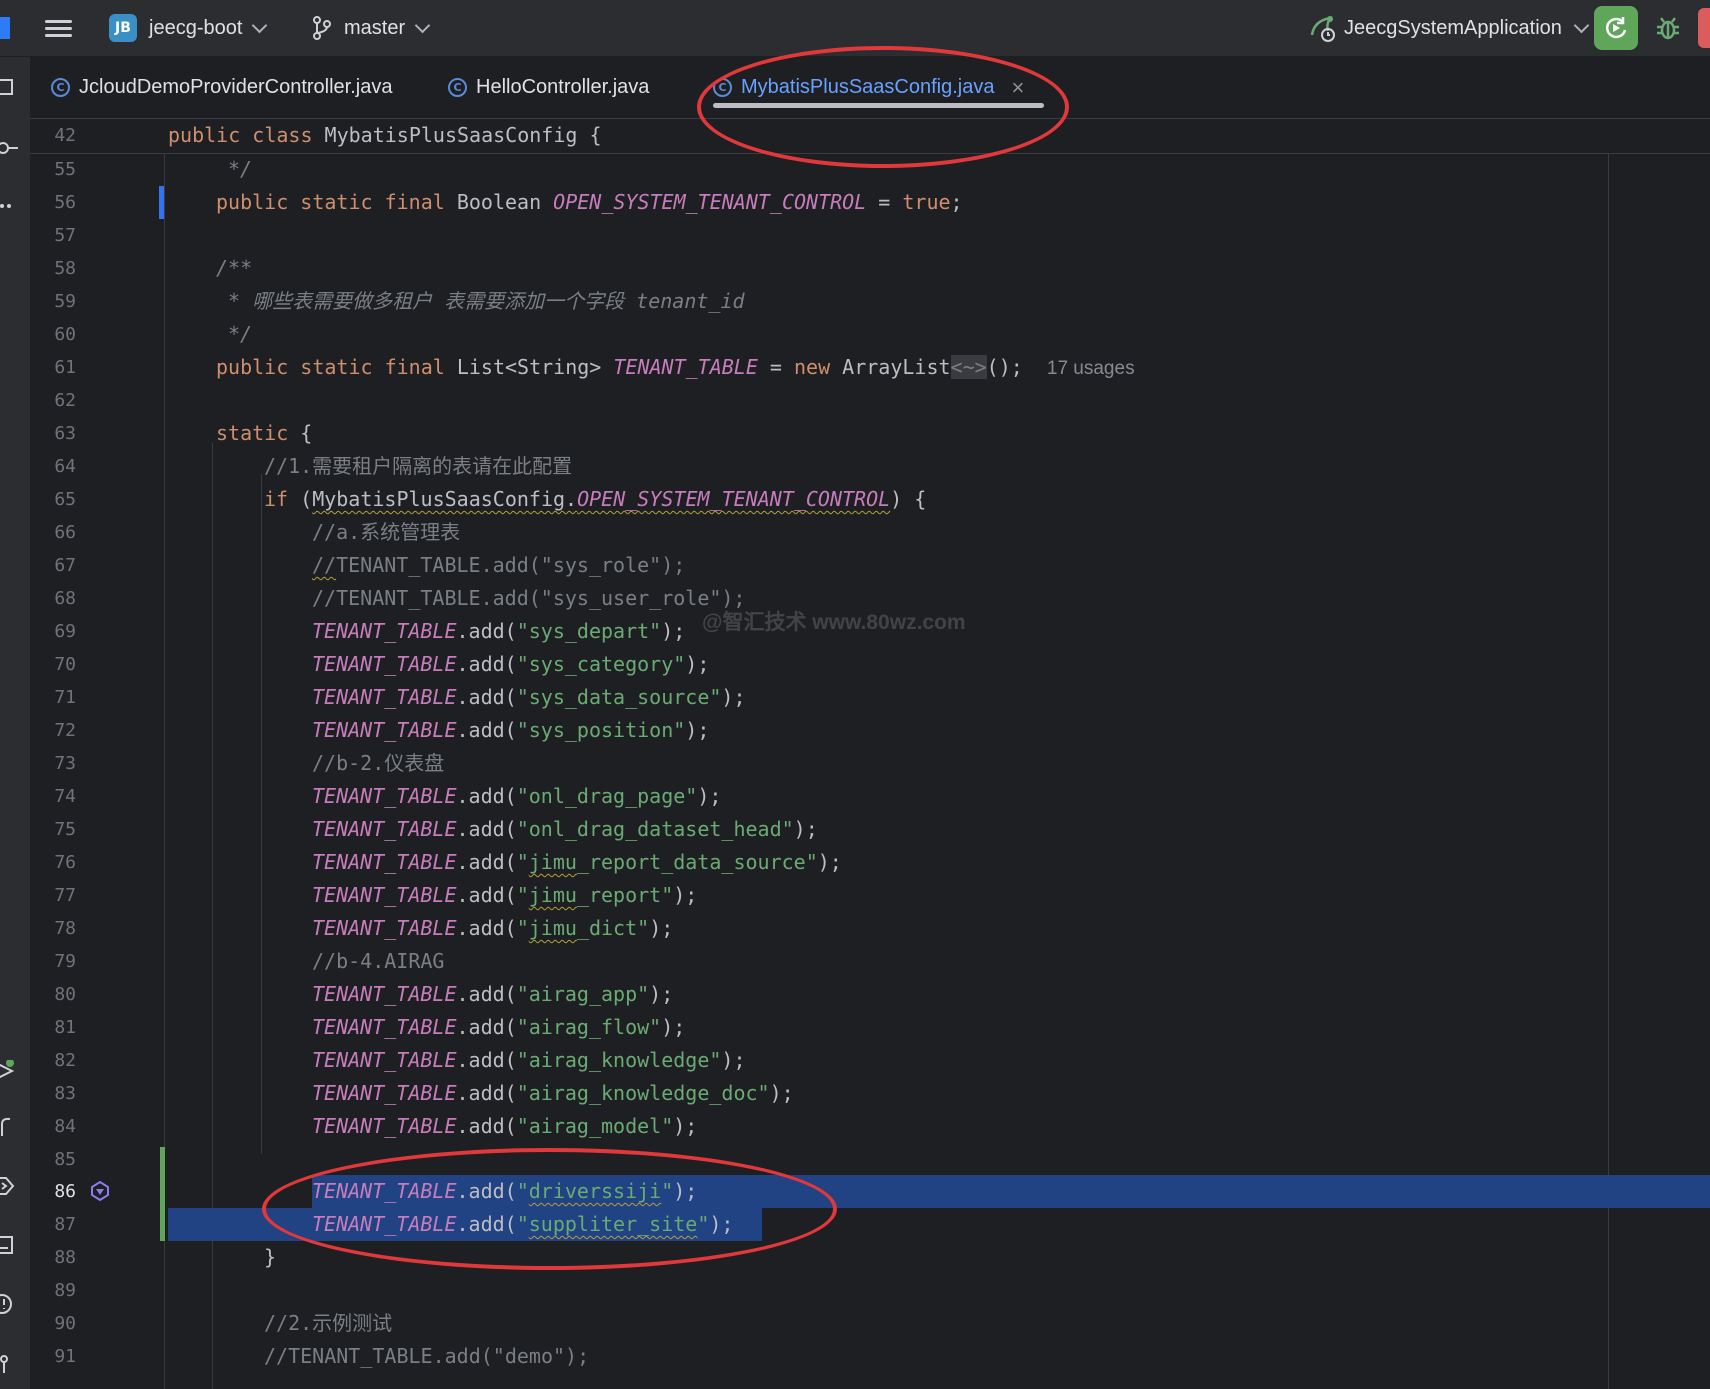  I want to click on code-line: 88 }, so click(870, 1257).